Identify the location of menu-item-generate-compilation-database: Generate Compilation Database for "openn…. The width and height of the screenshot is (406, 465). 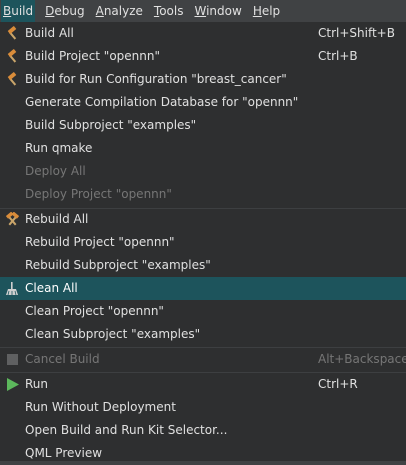
(203, 102).